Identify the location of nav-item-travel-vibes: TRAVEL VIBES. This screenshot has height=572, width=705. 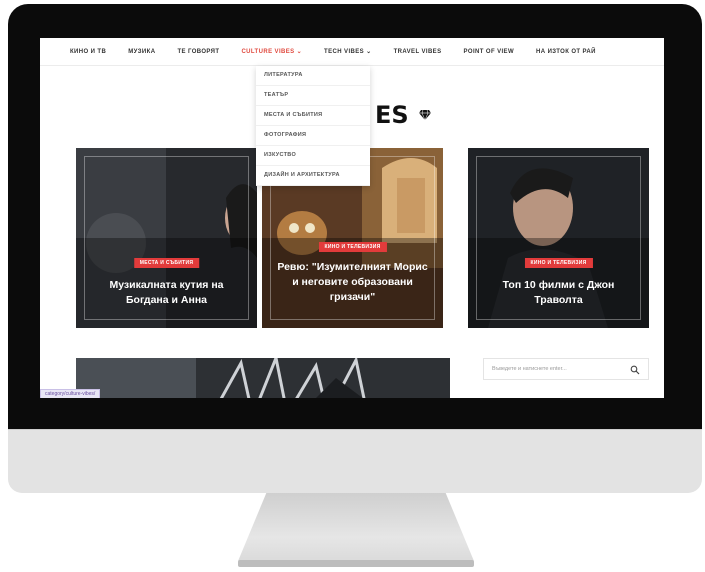
(418, 52).